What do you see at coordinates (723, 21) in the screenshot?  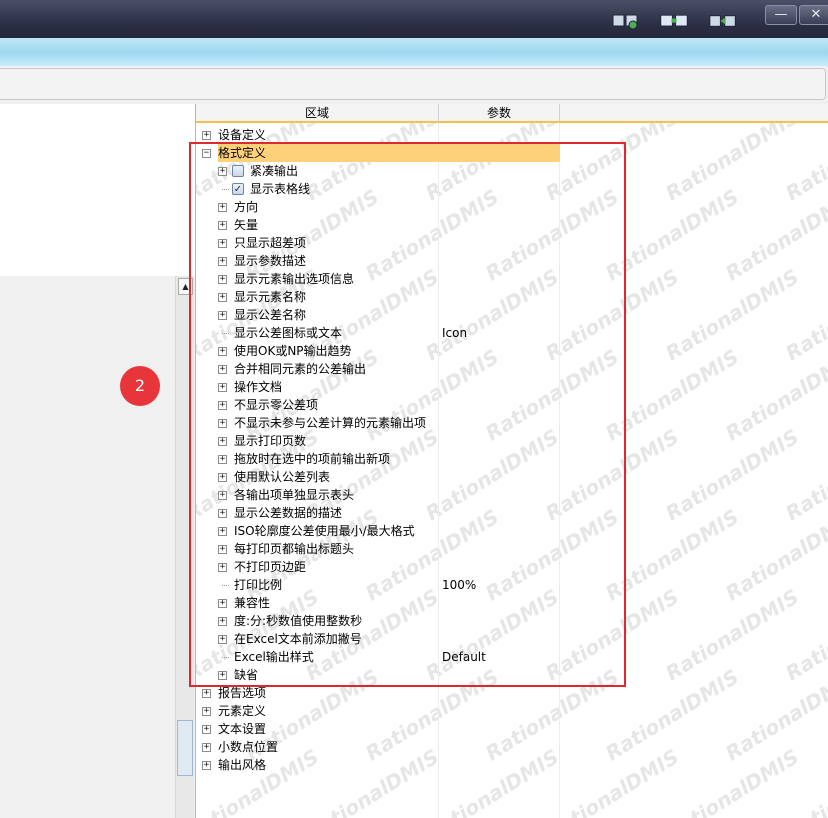 I see `transfer-icon` at bounding box center [723, 21].